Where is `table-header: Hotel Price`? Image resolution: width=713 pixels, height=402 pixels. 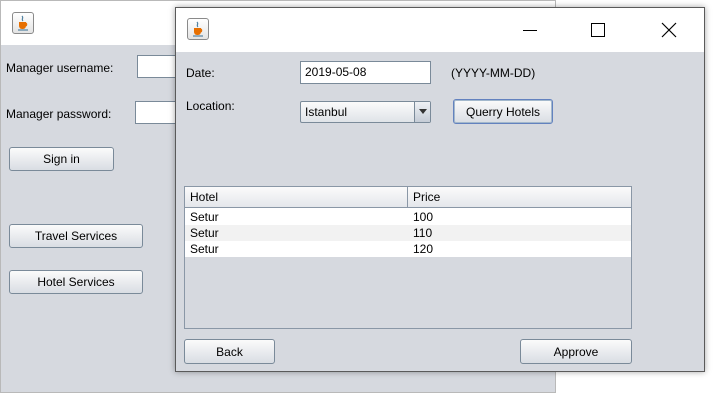 table-header: Hotel Price is located at coordinates (408, 197).